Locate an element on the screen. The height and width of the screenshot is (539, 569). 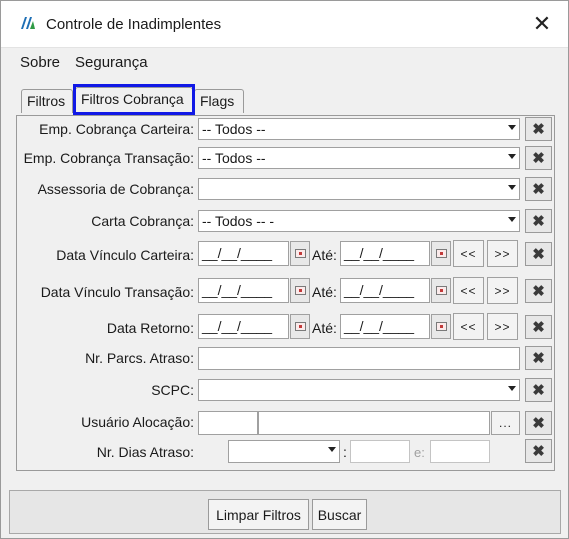
tab-filtros-cobranca: Filtros Cobrança is located at coordinates (134, 101).